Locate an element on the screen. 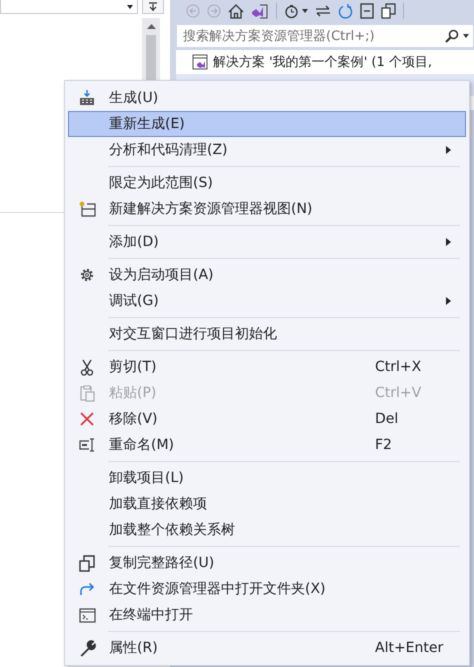 Image resolution: width=474 pixels, height=667 pixels. shortcut-text: F2 is located at coordinates (383, 445).